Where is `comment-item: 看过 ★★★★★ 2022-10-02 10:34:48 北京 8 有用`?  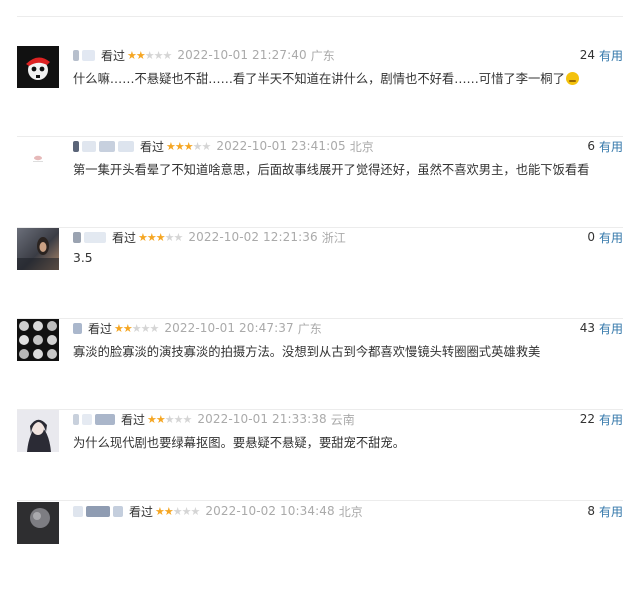
comment-item: 看过 ★★★★★ 2022-10-02 10:34:48 北京 8 有用 is located at coordinates (320, 547).